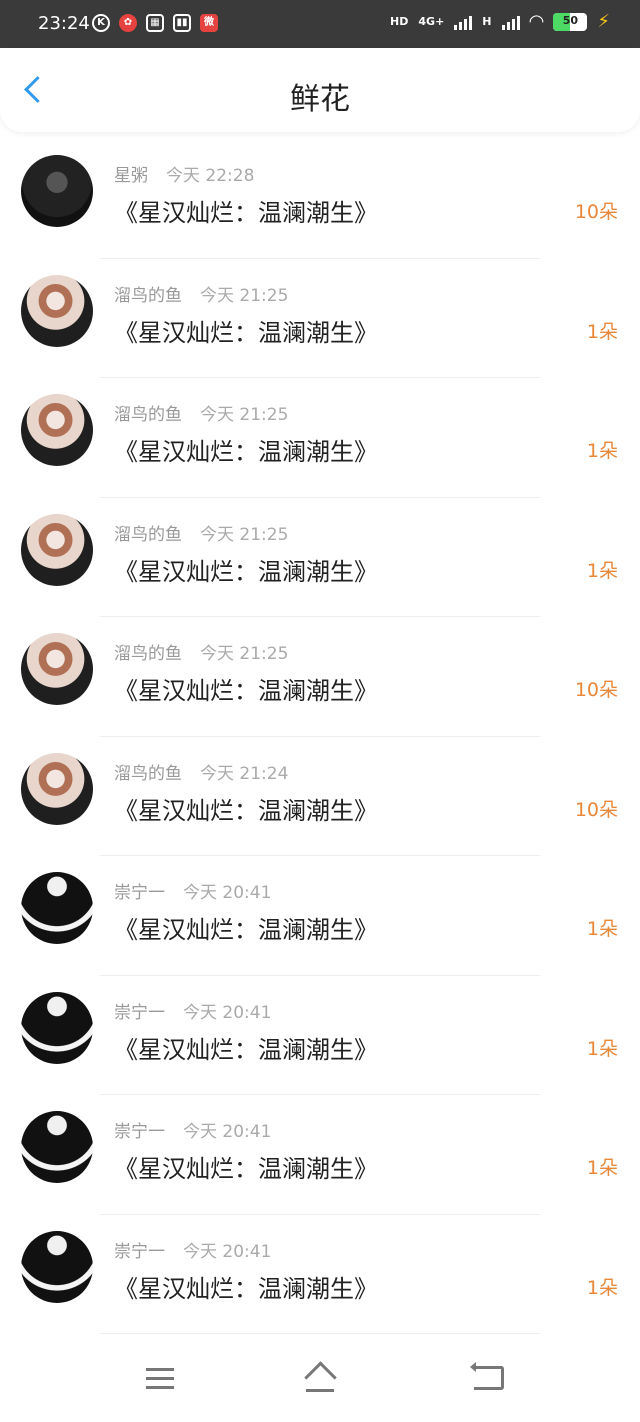 This screenshot has width=640, height=1422. What do you see at coordinates (487, 1376) in the screenshot?
I see `back-icon` at bounding box center [487, 1376].